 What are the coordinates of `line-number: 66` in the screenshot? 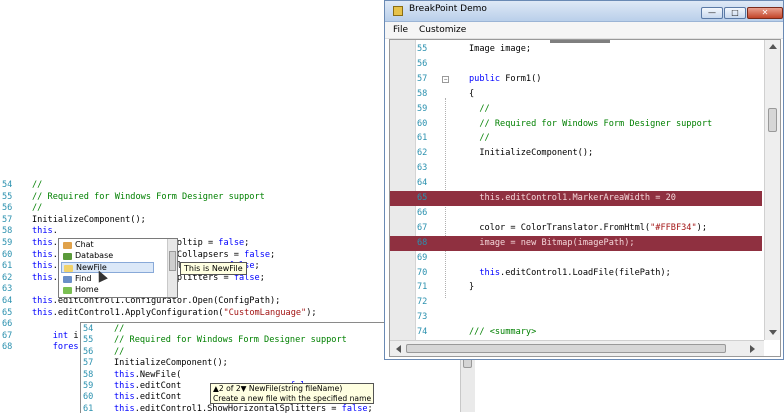 It's located at (428, 213).